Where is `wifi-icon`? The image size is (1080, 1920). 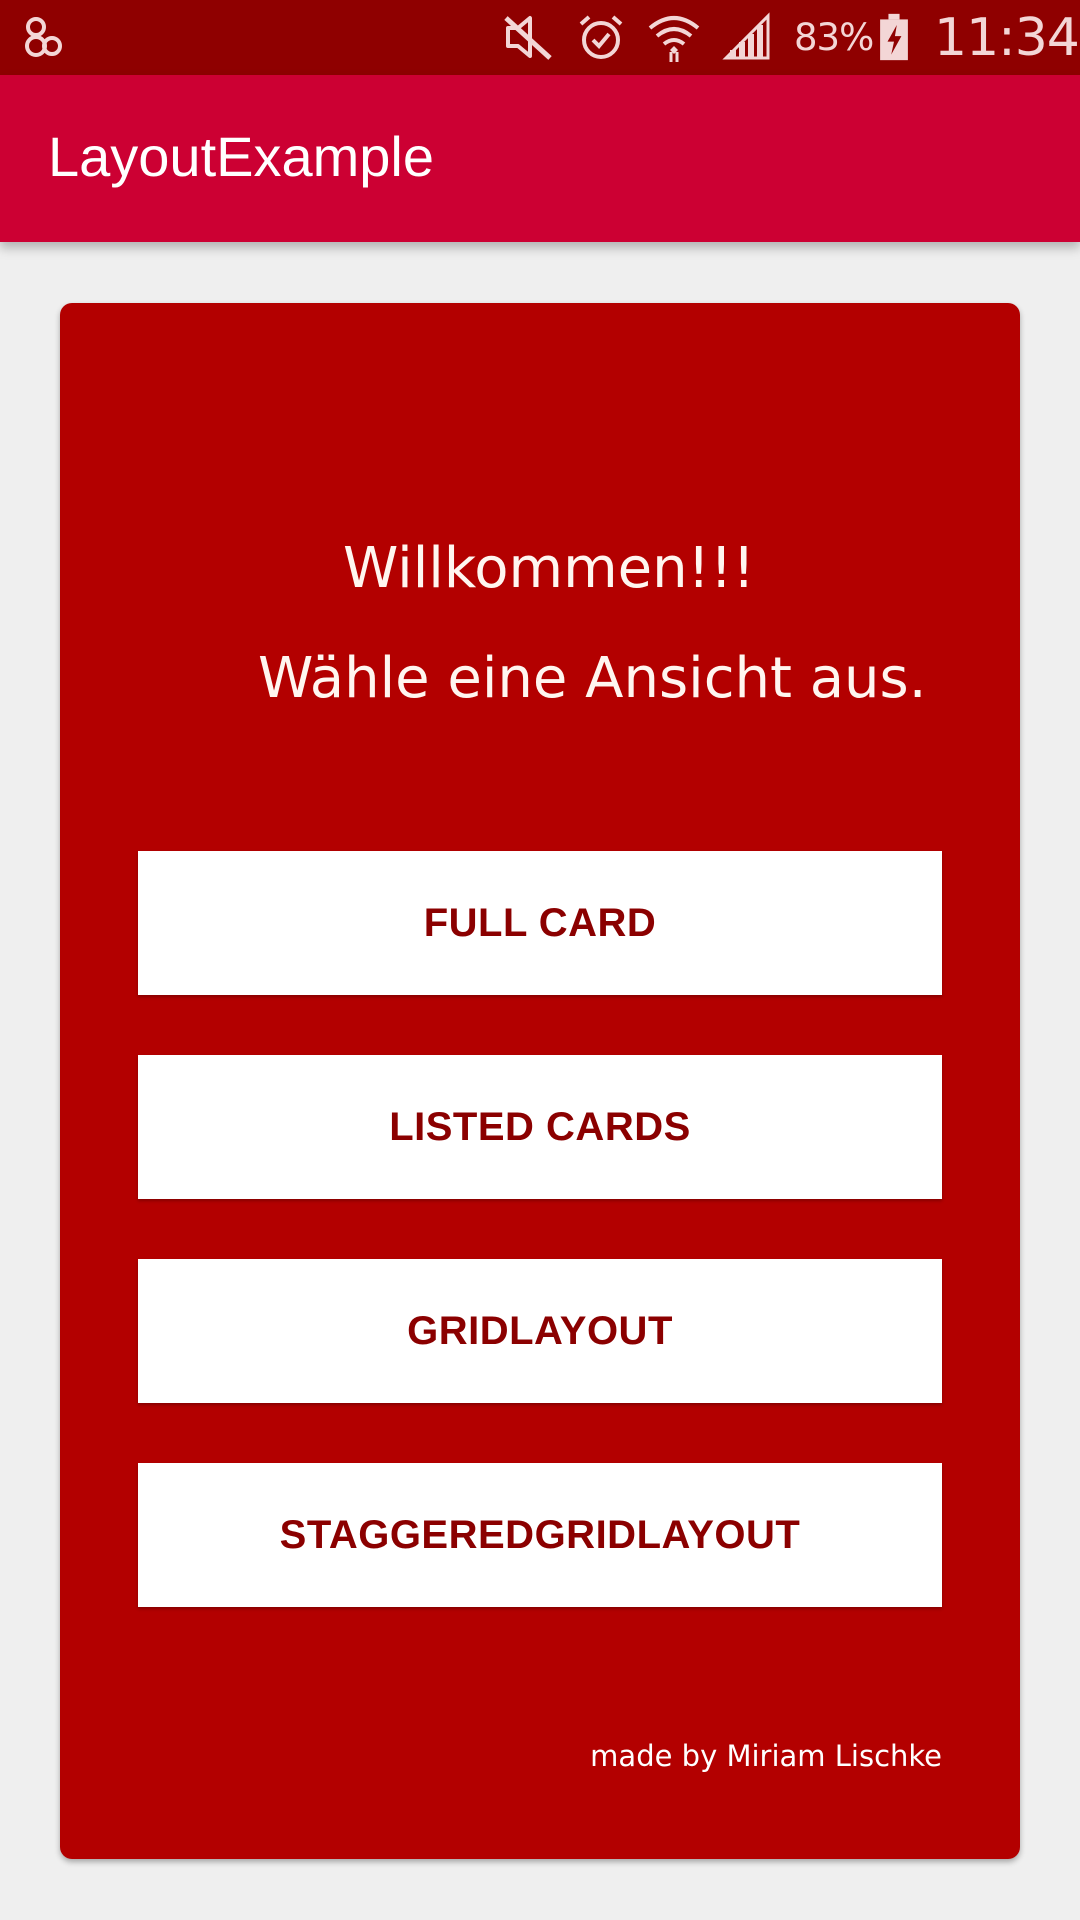 wifi-icon is located at coordinates (674, 39).